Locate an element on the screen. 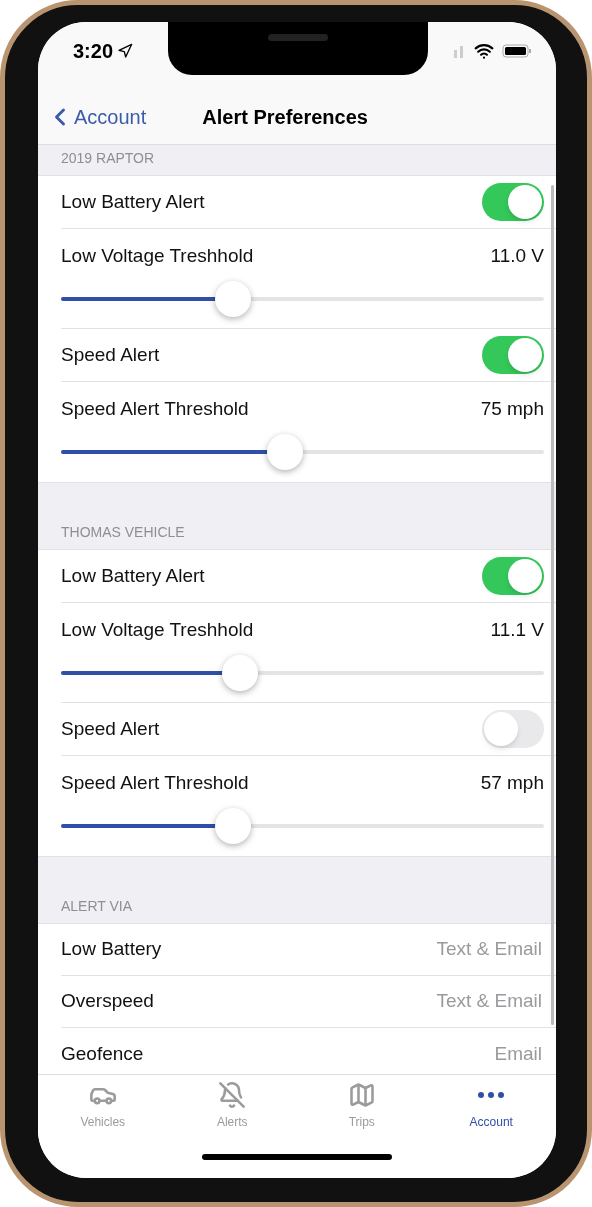 This screenshot has height=1207, width=592. threshold-value: 57 mph is located at coordinates (512, 782).